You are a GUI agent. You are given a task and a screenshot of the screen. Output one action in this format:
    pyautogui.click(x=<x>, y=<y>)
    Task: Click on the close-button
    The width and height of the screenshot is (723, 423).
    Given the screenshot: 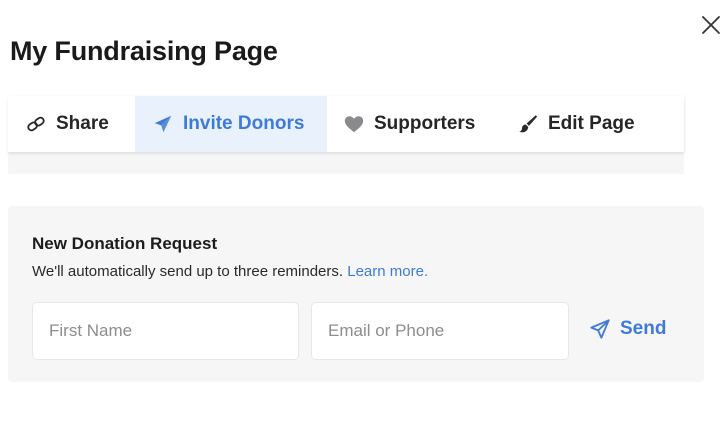 What is the action you would take?
    pyautogui.click(x=711, y=25)
    